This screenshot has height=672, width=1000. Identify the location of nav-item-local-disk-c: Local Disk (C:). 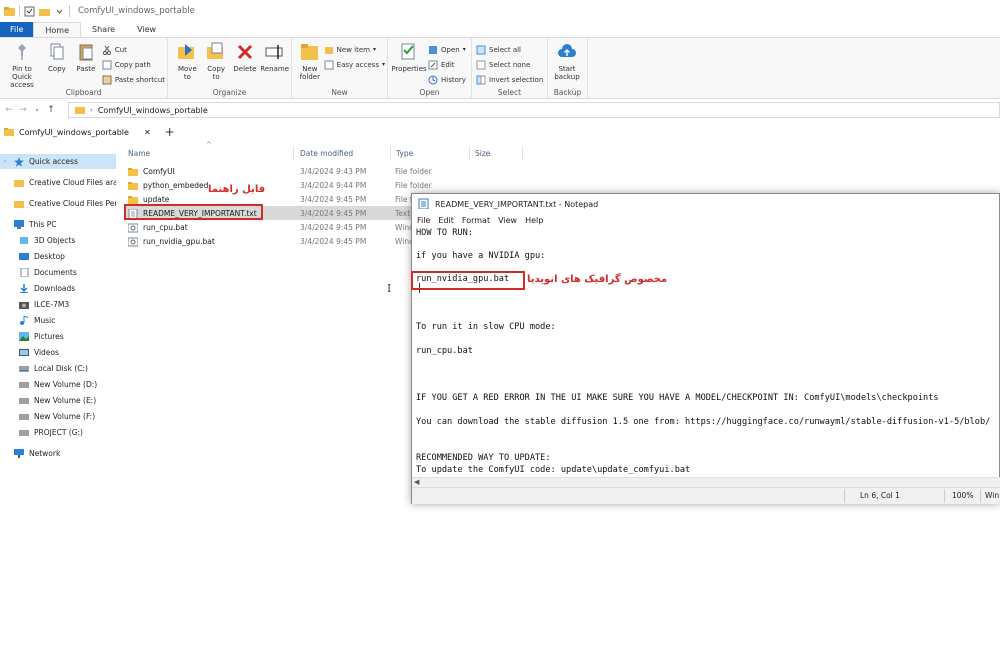
(58, 368).